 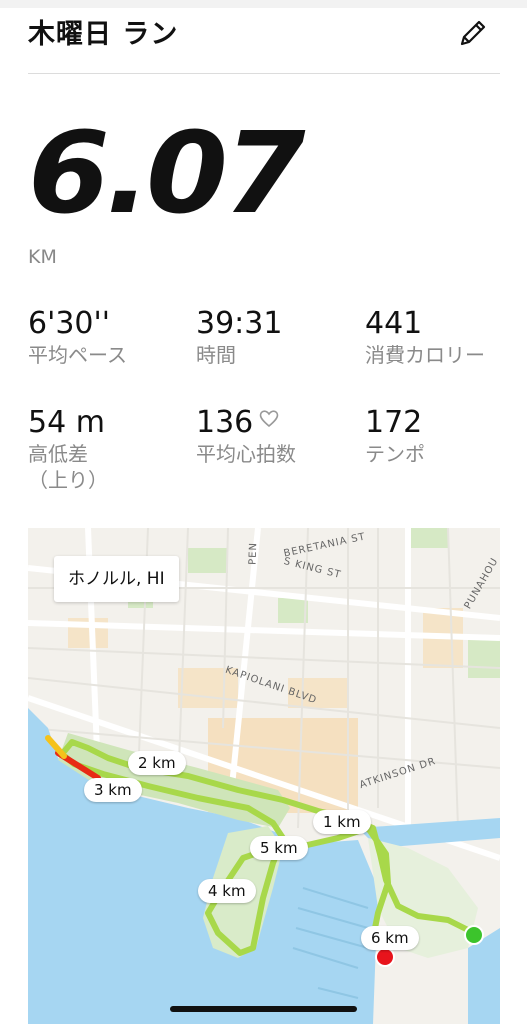 I want to click on km-marker: 5 km, so click(x=279, y=848).